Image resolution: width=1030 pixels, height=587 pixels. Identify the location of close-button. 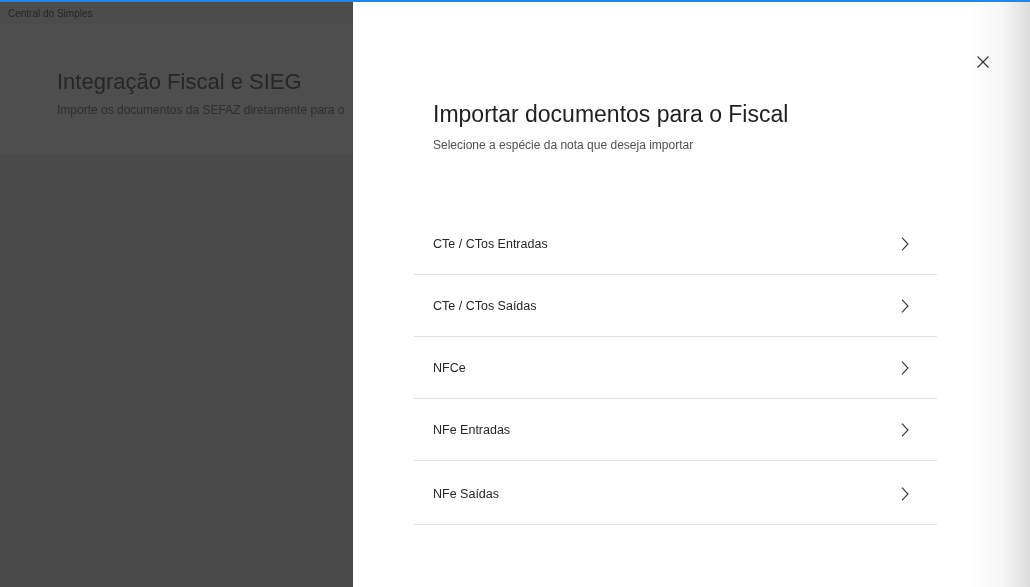
(983, 62).